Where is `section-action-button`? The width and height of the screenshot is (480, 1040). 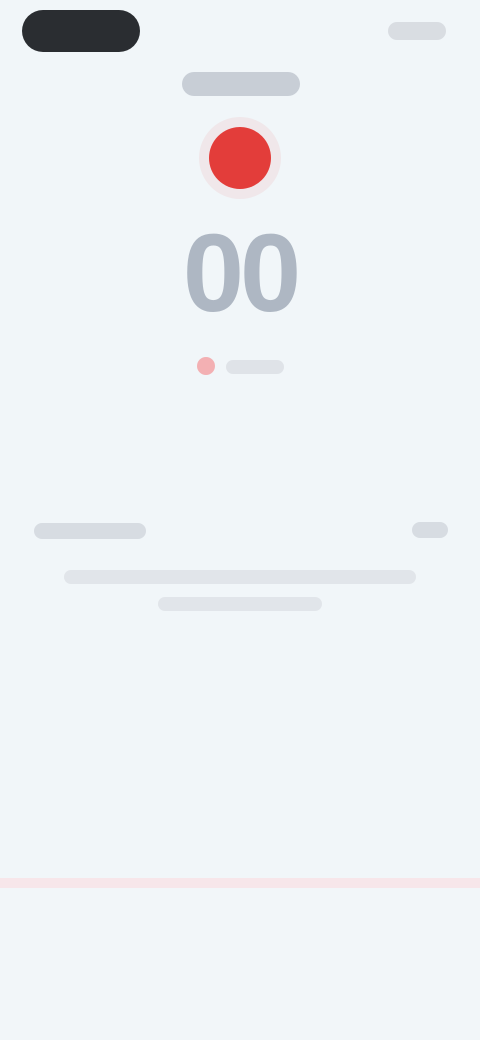 section-action-button is located at coordinates (430, 530).